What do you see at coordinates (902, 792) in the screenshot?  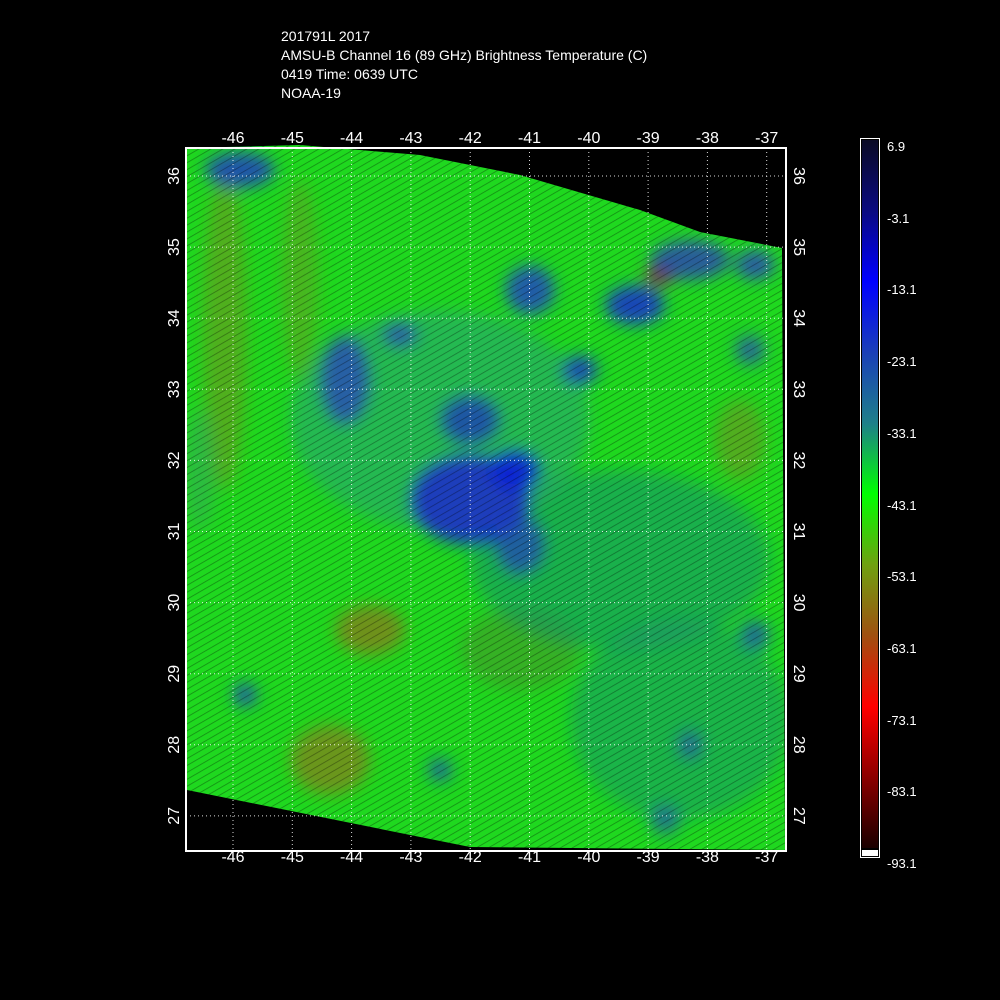 I see `colorbar-label: -83.1` at bounding box center [902, 792].